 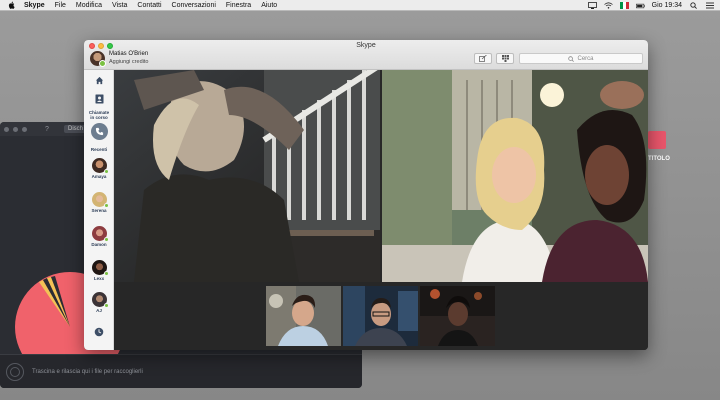 I want to click on menu-modifica: Modifica, so click(x=89, y=5).